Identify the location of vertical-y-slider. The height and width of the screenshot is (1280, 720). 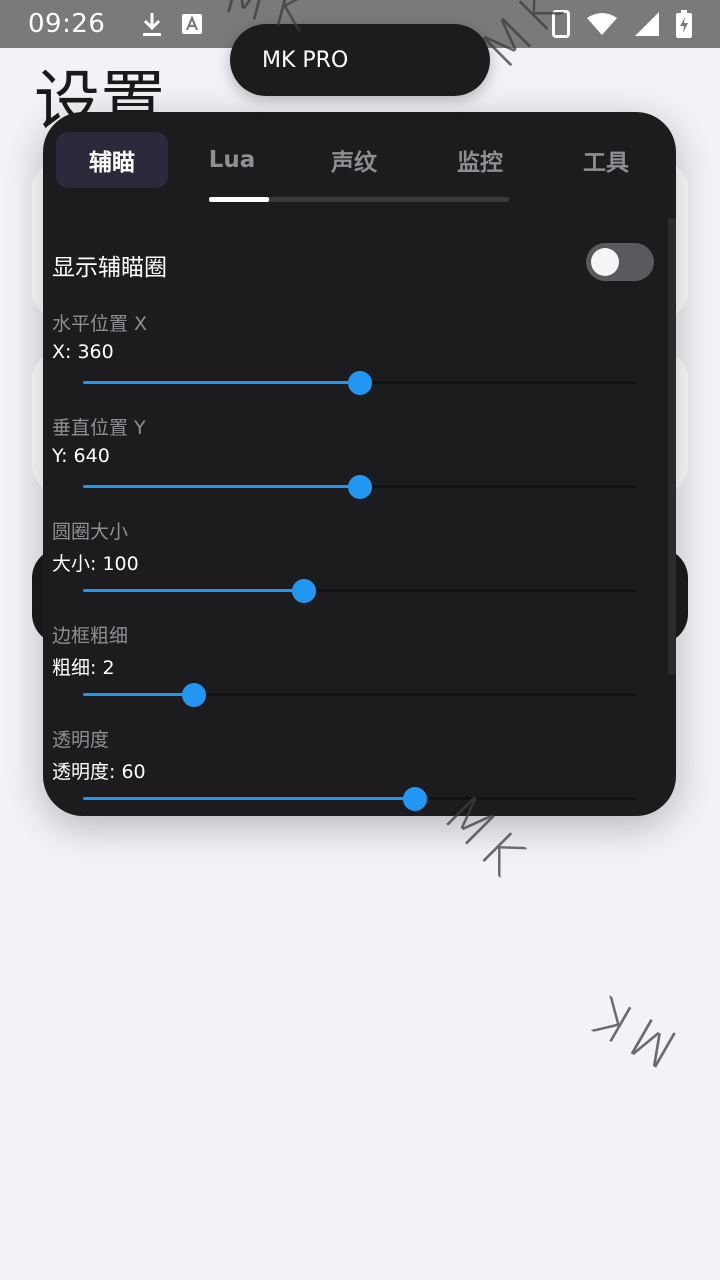
(359, 487).